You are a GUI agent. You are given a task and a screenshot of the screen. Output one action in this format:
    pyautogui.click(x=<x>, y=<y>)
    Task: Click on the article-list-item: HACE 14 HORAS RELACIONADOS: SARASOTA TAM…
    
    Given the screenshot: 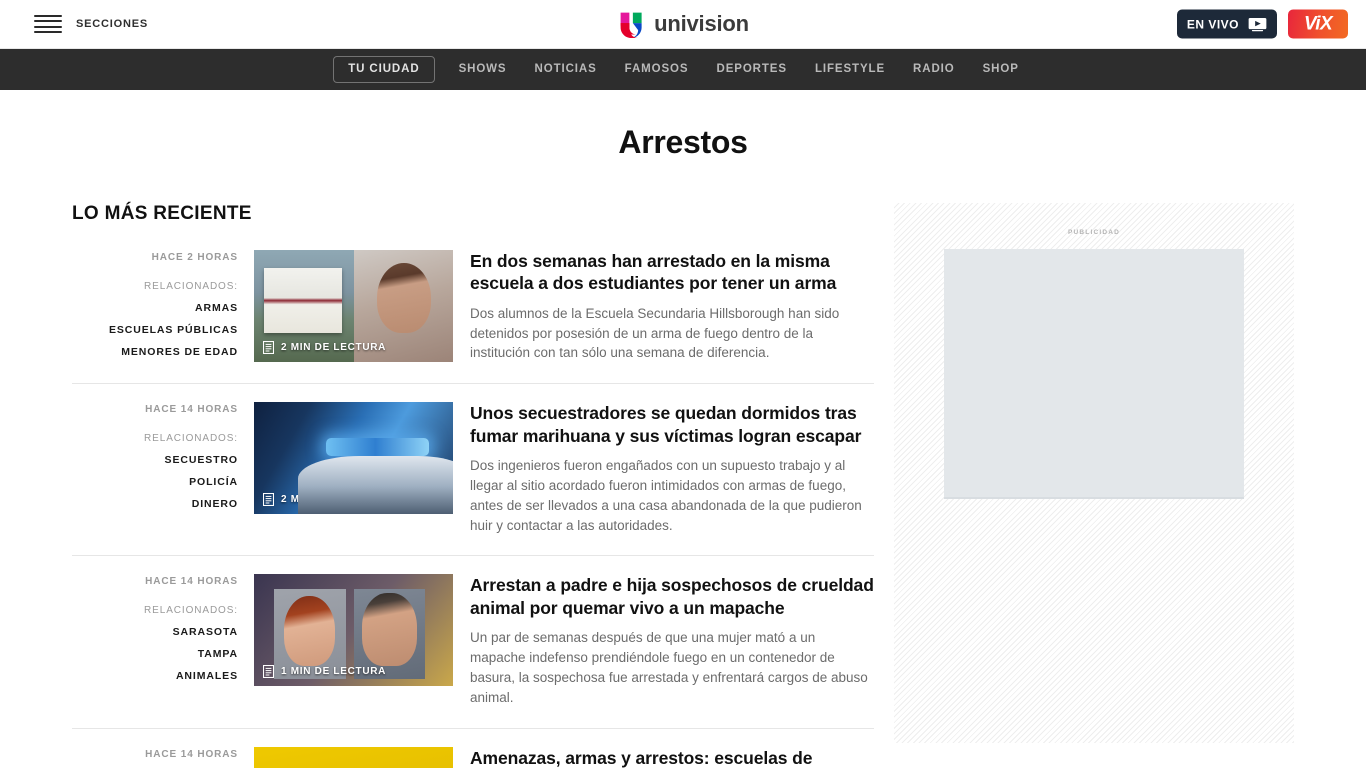 What is the action you would take?
    pyautogui.click(x=473, y=641)
    